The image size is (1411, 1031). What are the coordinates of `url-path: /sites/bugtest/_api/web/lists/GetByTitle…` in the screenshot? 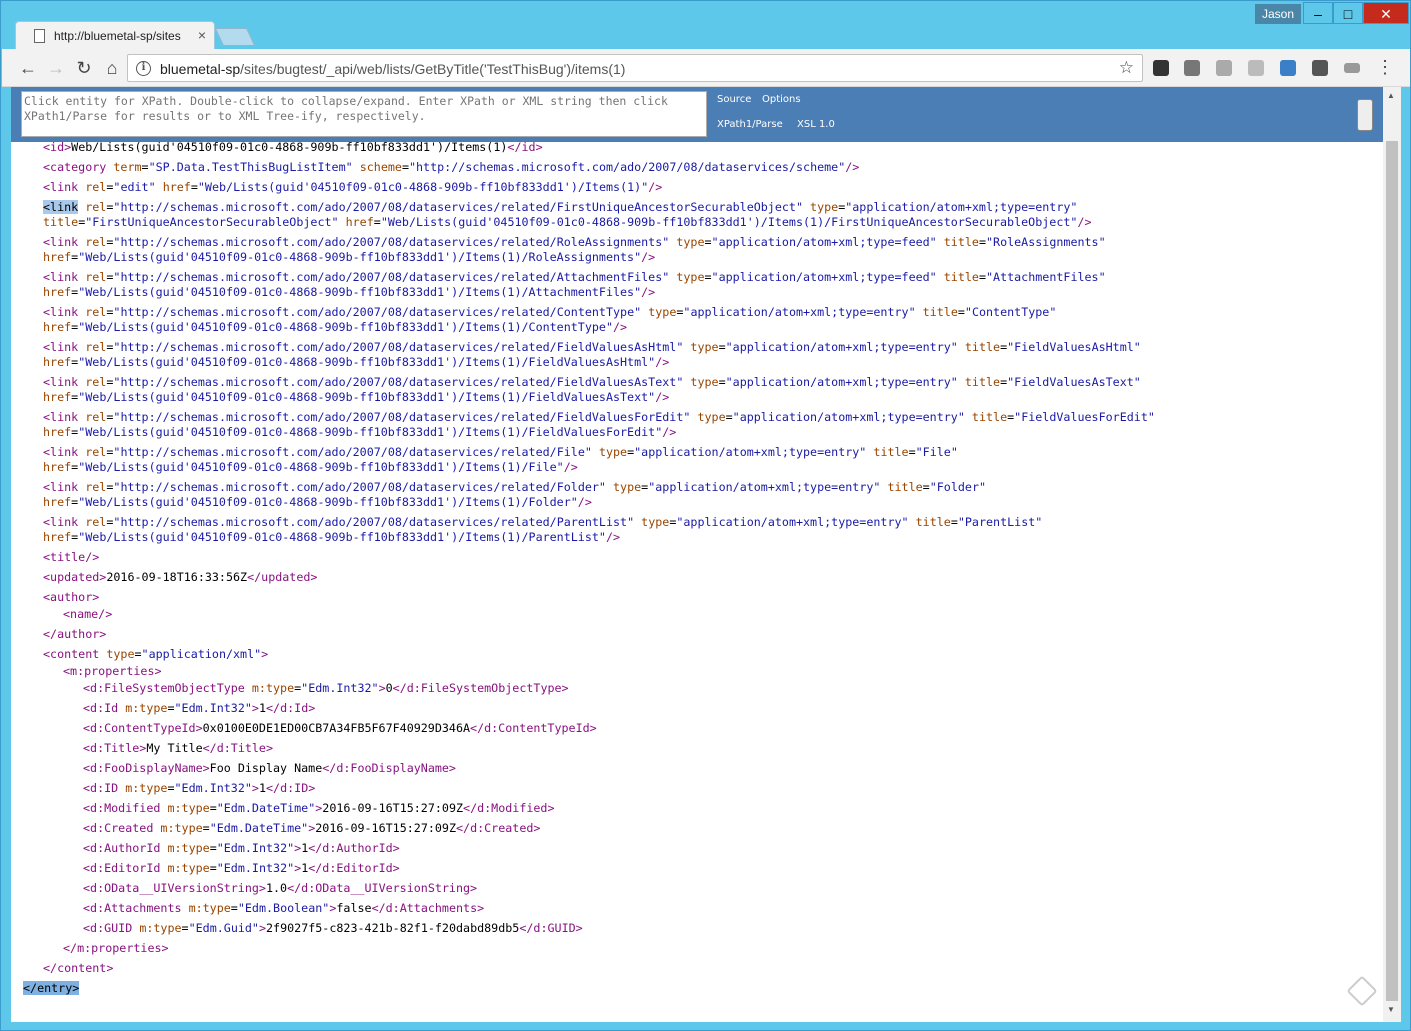 It's located at (433, 69).